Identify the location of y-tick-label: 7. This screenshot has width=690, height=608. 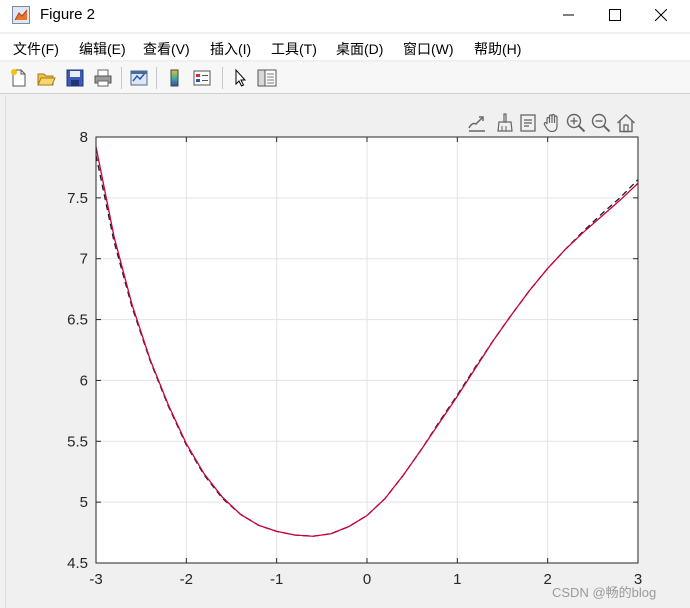
(84, 259).